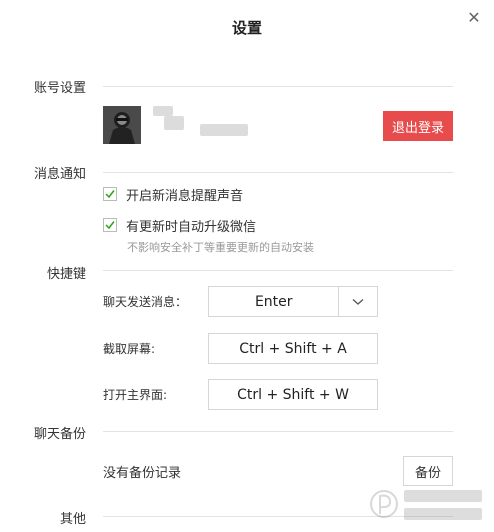 The image size is (494, 532). I want to click on screenshot-hotkey-field: Ctrl + Shift + A, so click(293, 348).